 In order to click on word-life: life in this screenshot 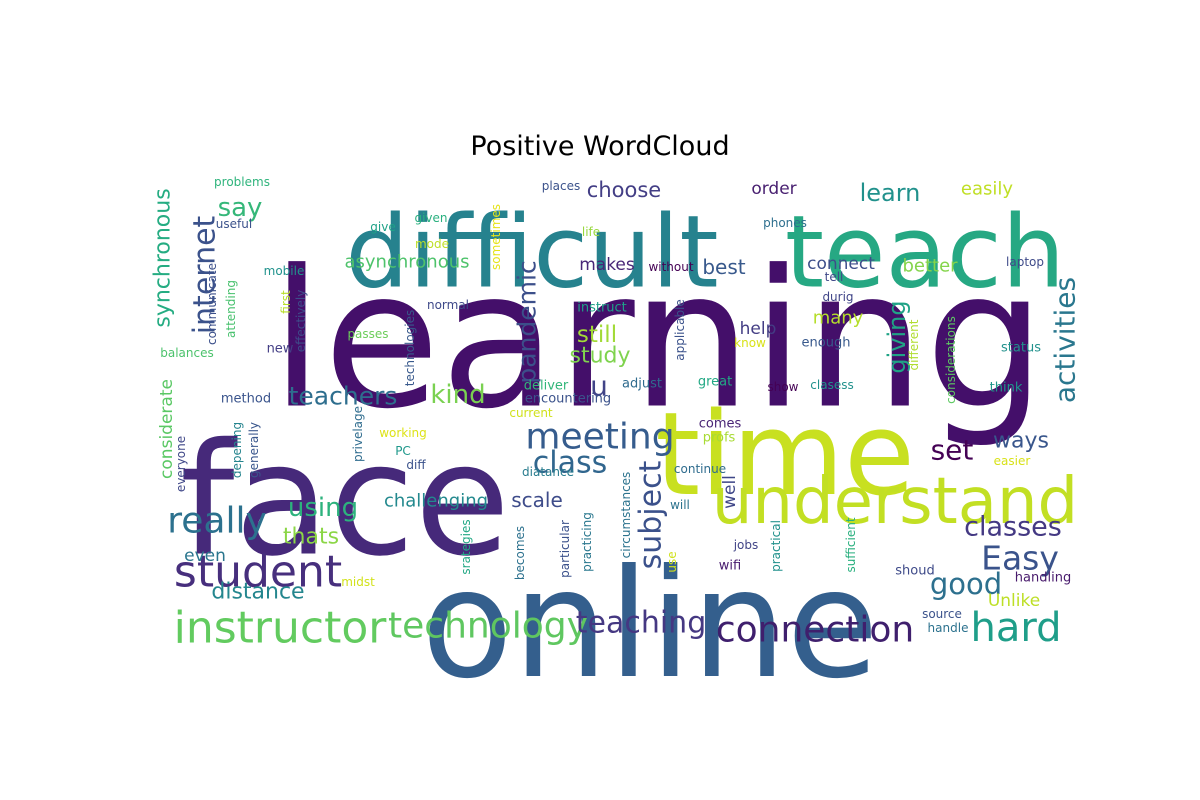, I will do `click(591, 232)`.